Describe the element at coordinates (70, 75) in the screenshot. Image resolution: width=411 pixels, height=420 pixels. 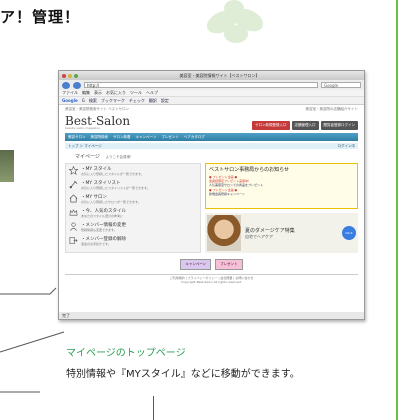
I see `minimize-window-icon` at that location.